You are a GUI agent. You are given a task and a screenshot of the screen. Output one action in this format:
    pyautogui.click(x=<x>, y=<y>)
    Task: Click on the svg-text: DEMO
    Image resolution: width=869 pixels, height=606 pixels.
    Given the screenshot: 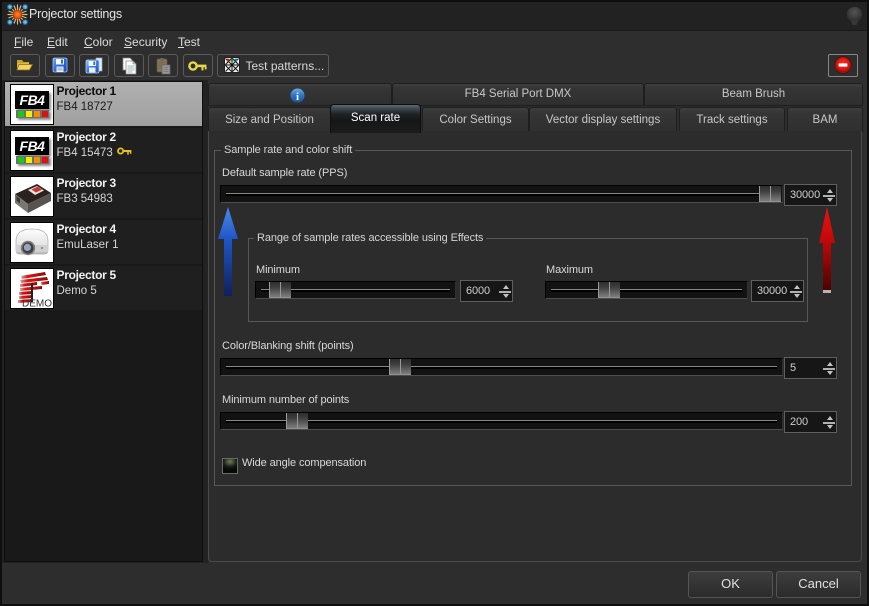 What is the action you would take?
    pyautogui.click(x=37, y=304)
    